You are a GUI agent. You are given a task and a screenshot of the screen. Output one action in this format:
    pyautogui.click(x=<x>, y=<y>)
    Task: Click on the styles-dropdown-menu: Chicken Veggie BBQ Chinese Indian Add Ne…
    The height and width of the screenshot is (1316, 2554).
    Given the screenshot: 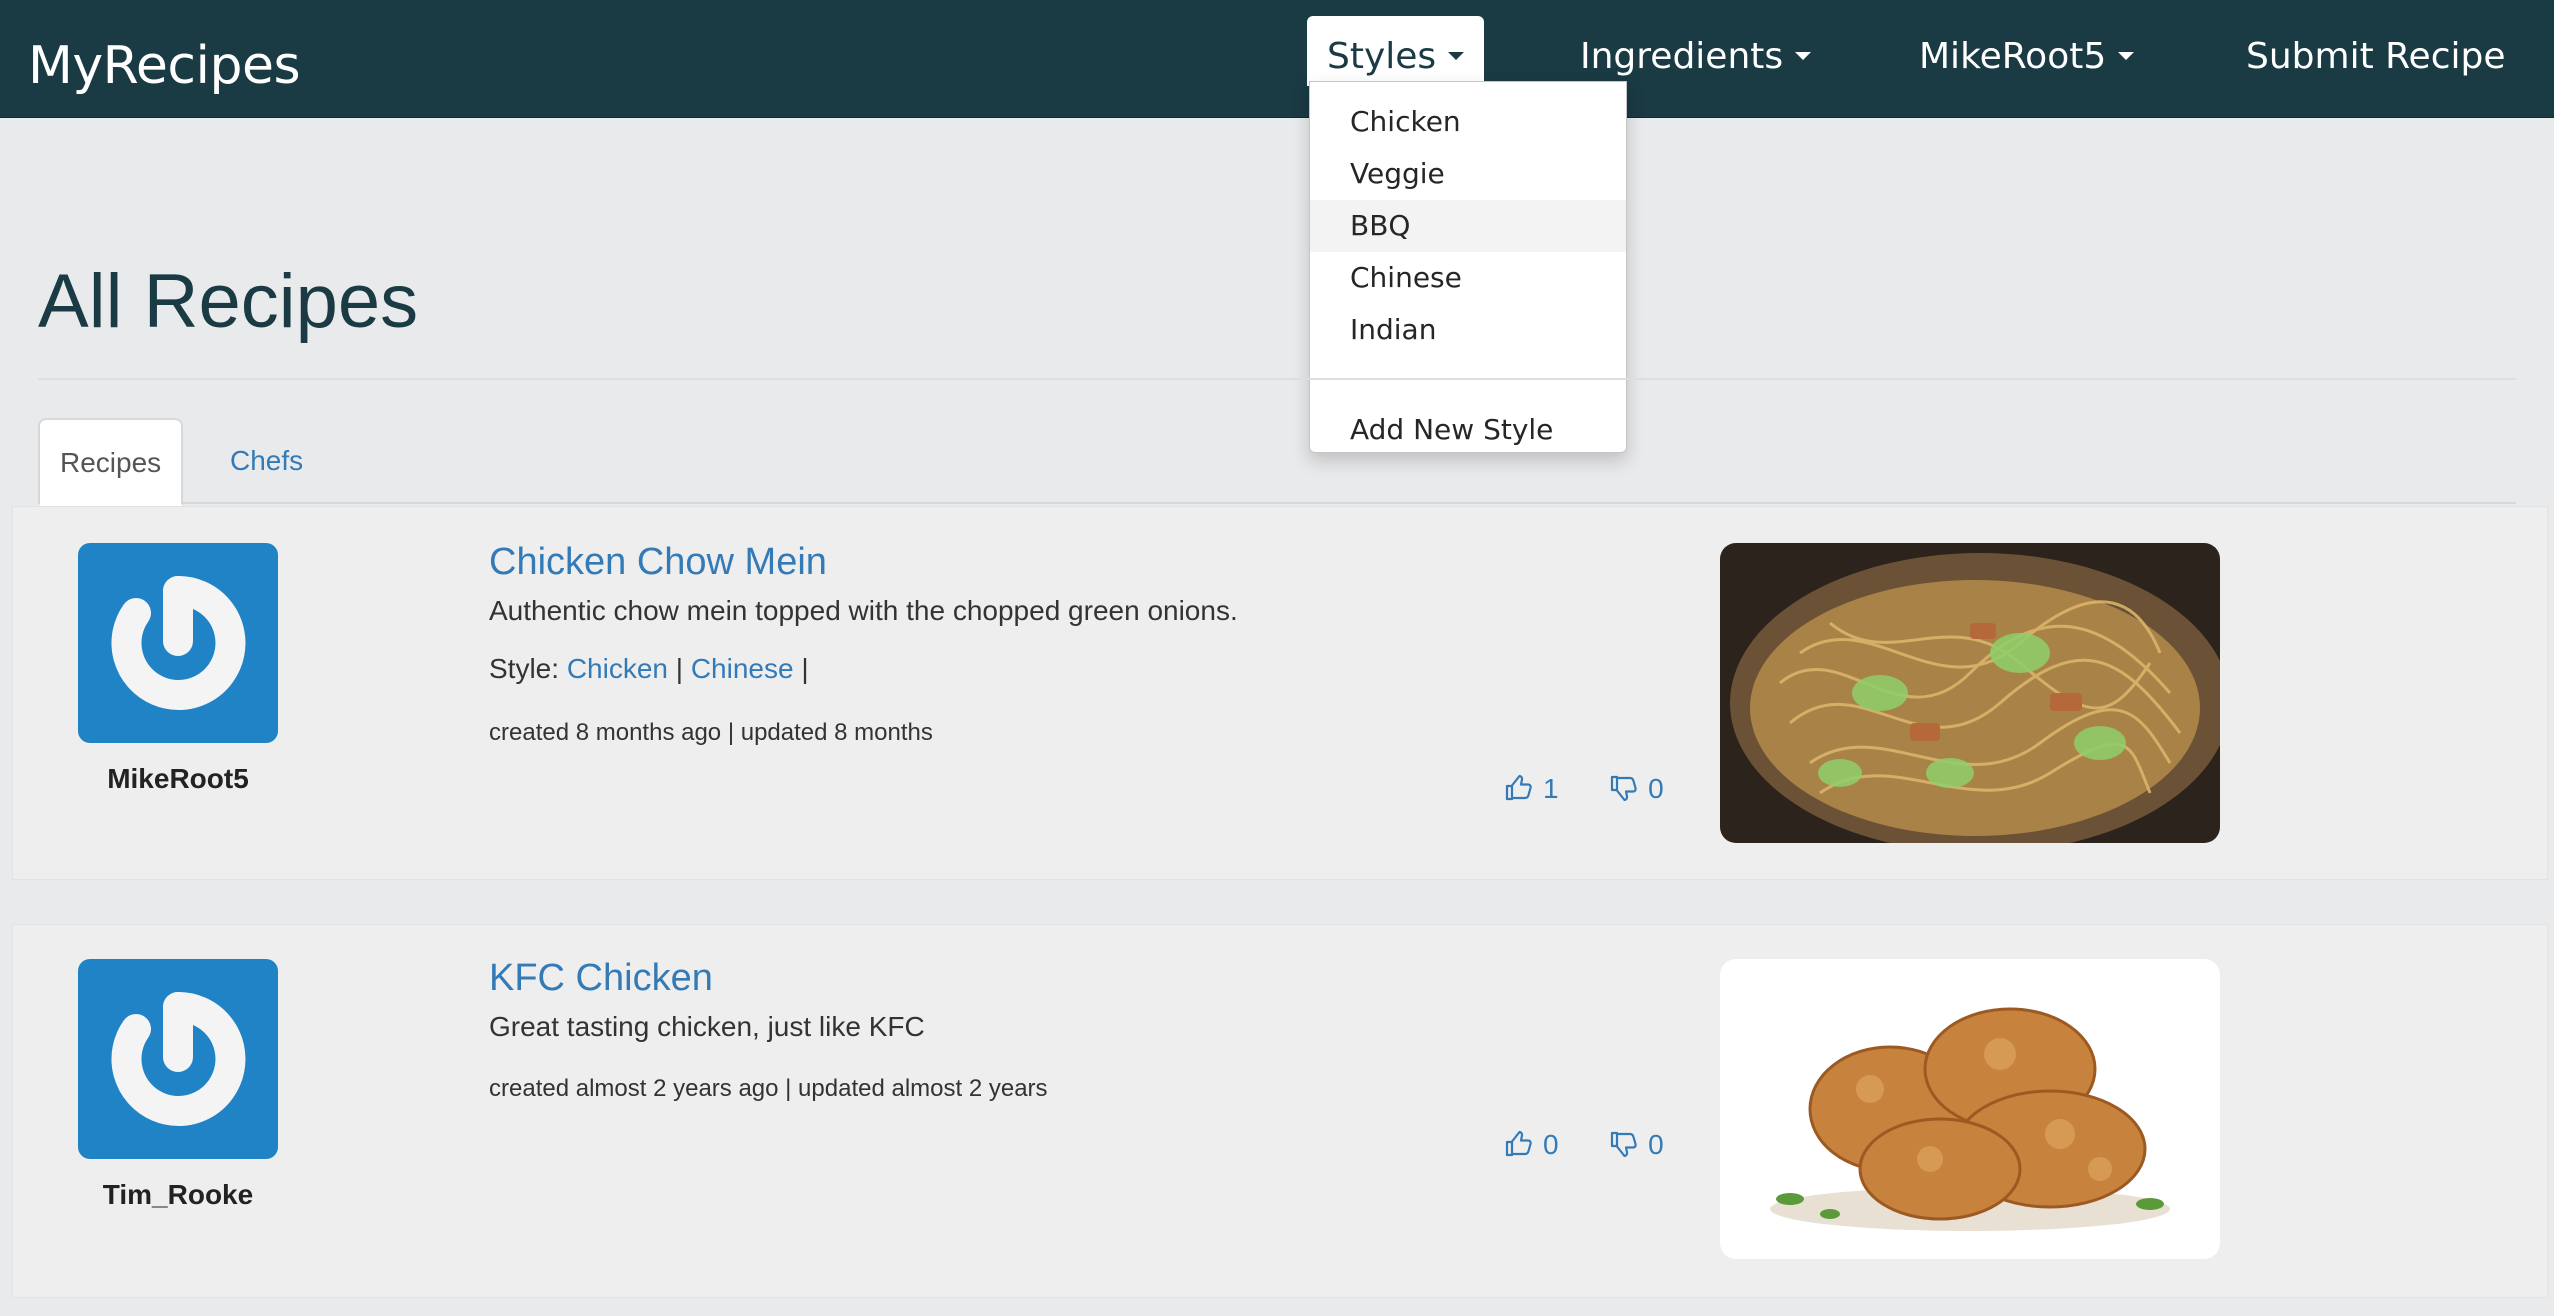 What is the action you would take?
    pyautogui.click(x=1468, y=267)
    